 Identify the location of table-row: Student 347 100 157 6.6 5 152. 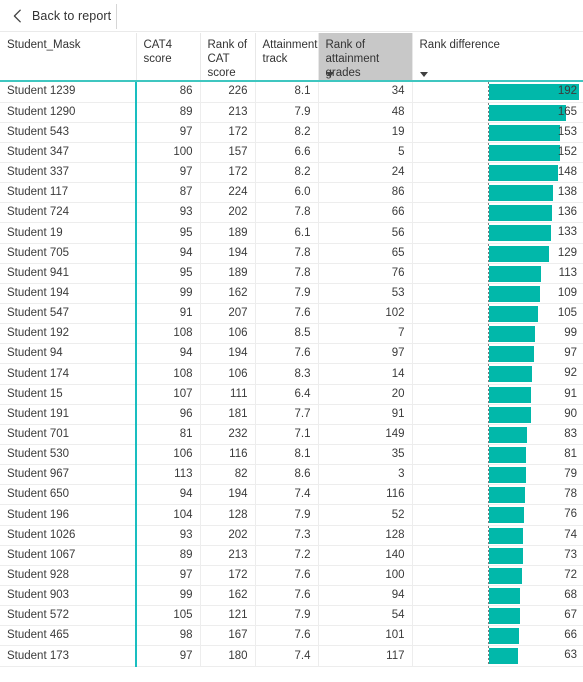
(291, 153).